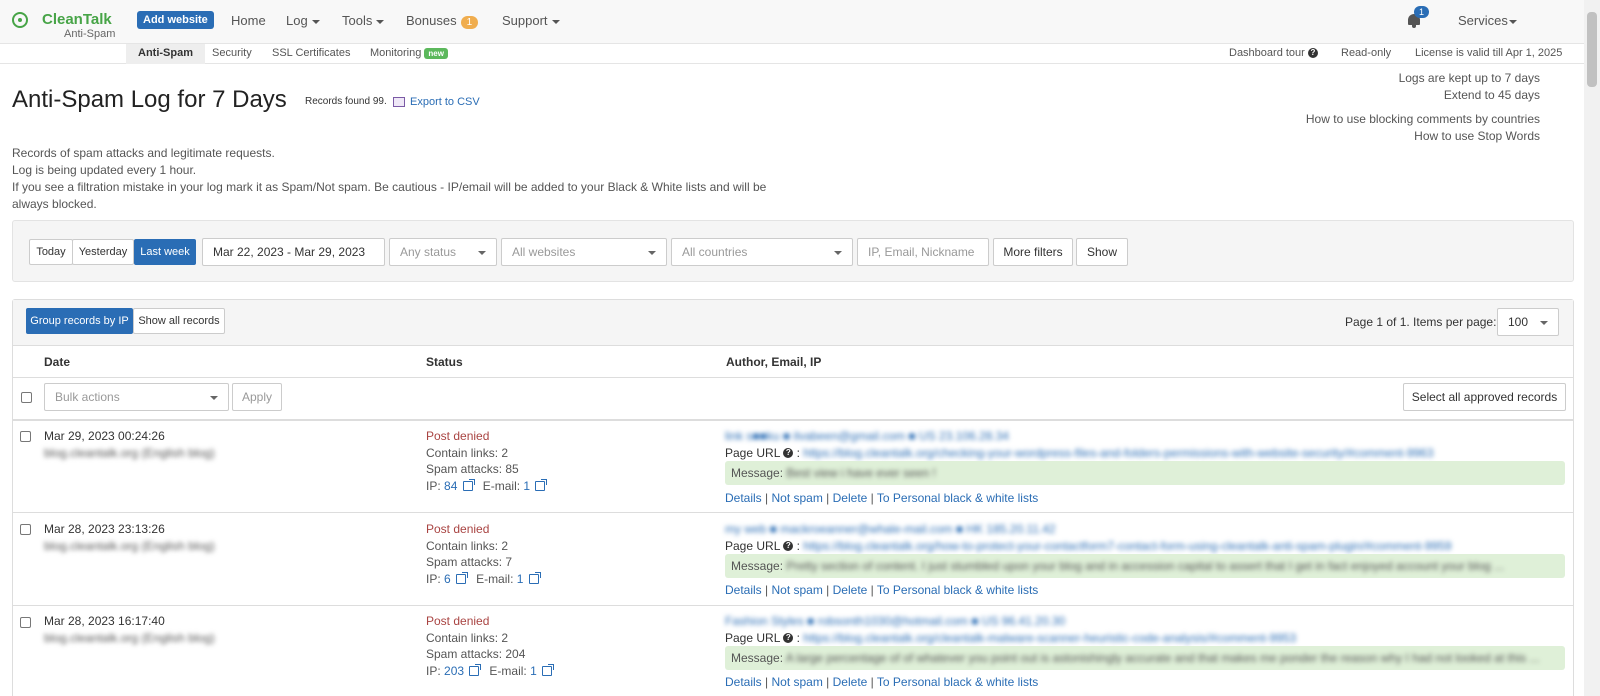  Describe the element at coordinates (431, 20) in the screenshot. I see `nav-bonuses-label: Bonuses` at that location.